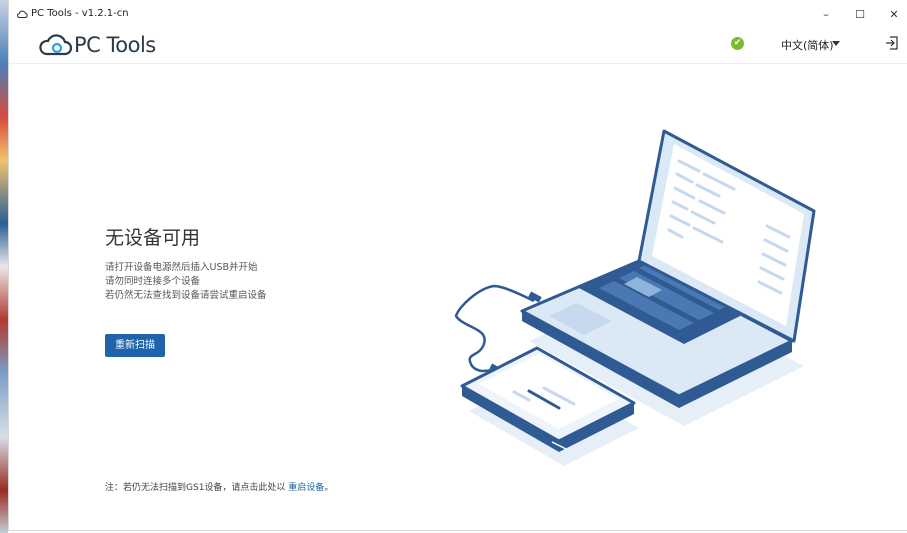 The height and width of the screenshot is (533, 907). Describe the element at coordinates (807, 45) in the screenshot. I see `language-selector: 中文(简体)` at that location.